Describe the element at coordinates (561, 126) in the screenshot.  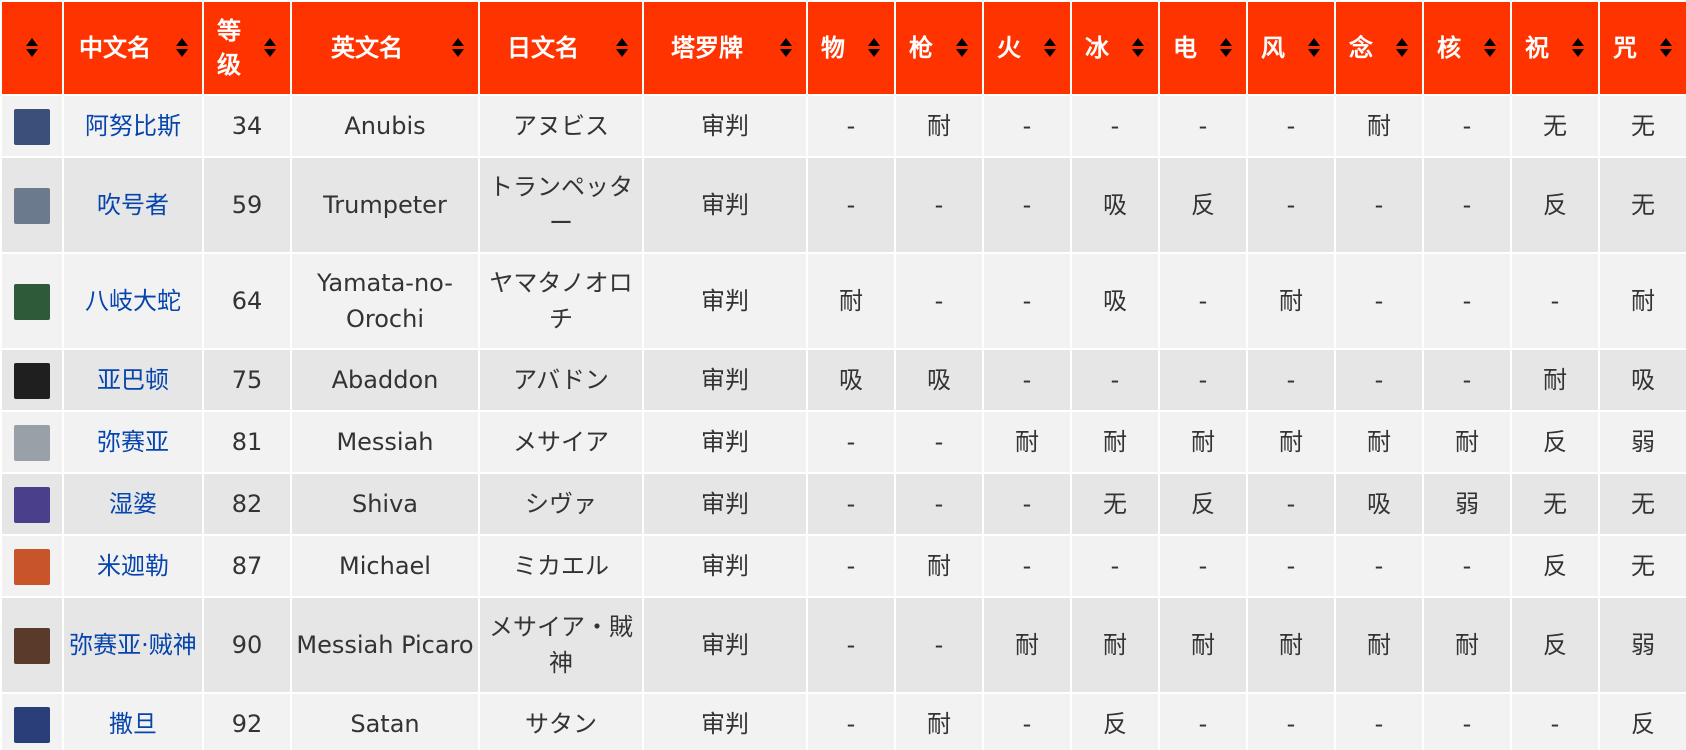
I see `jp-name-cell: アヌビス` at that location.